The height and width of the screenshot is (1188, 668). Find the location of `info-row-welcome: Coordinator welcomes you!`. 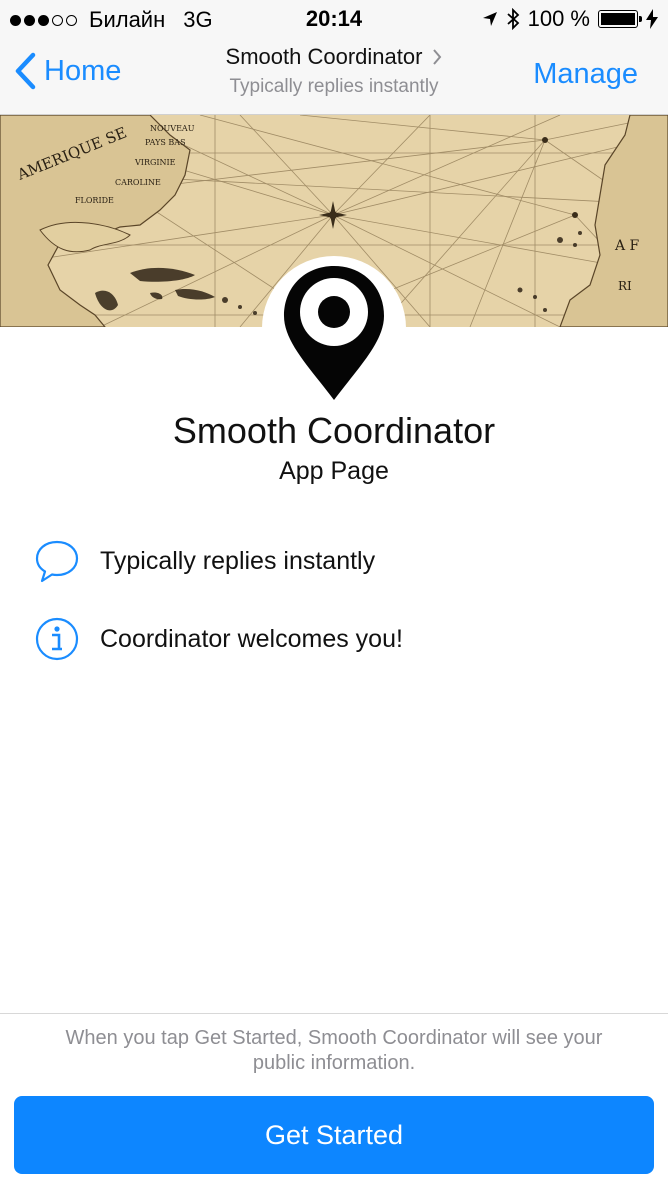

info-row-welcome: Coordinator welcomes you! is located at coordinates (218, 639).